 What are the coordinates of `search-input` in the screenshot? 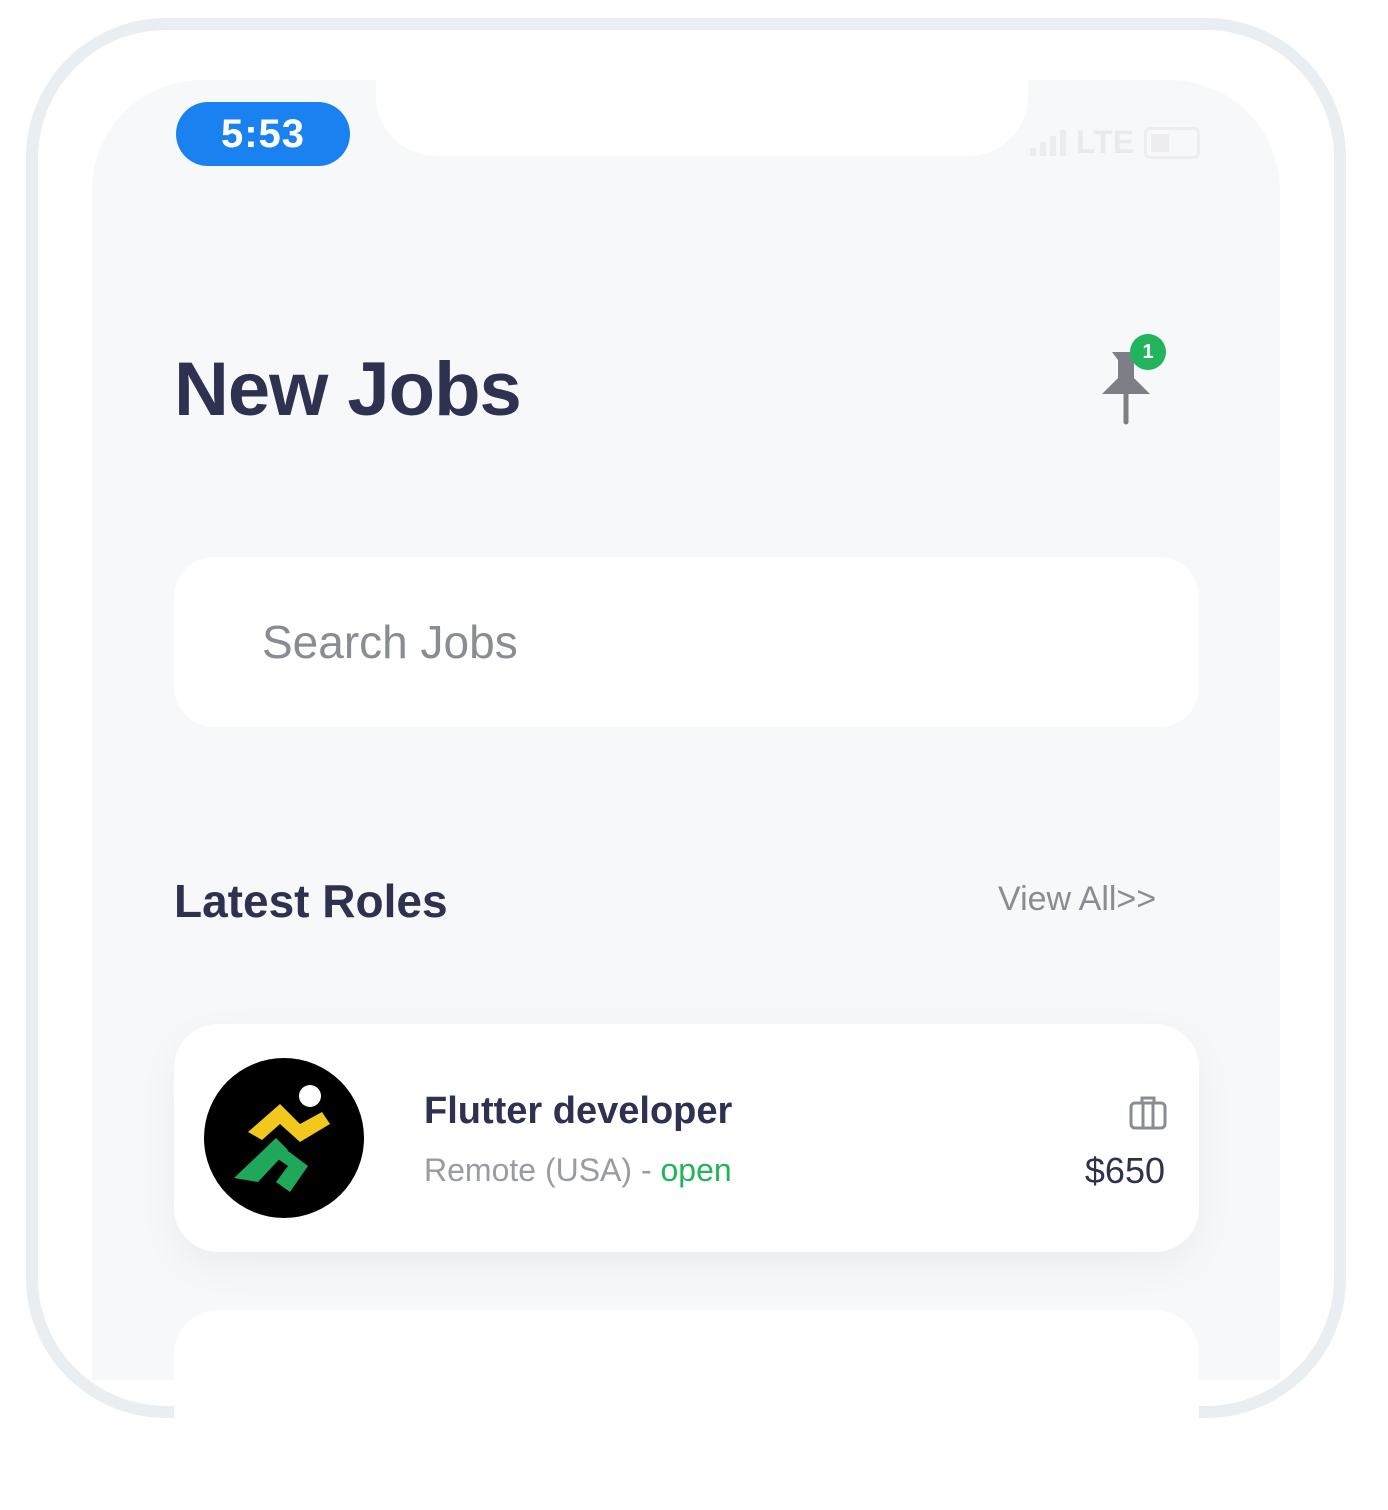 It's located at (729, 642).